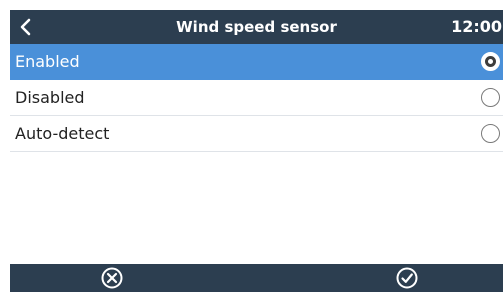  Describe the element at coordinates (256, 134) in the screenshot. I see `option-auto-detect: Auto-detect` at that location.